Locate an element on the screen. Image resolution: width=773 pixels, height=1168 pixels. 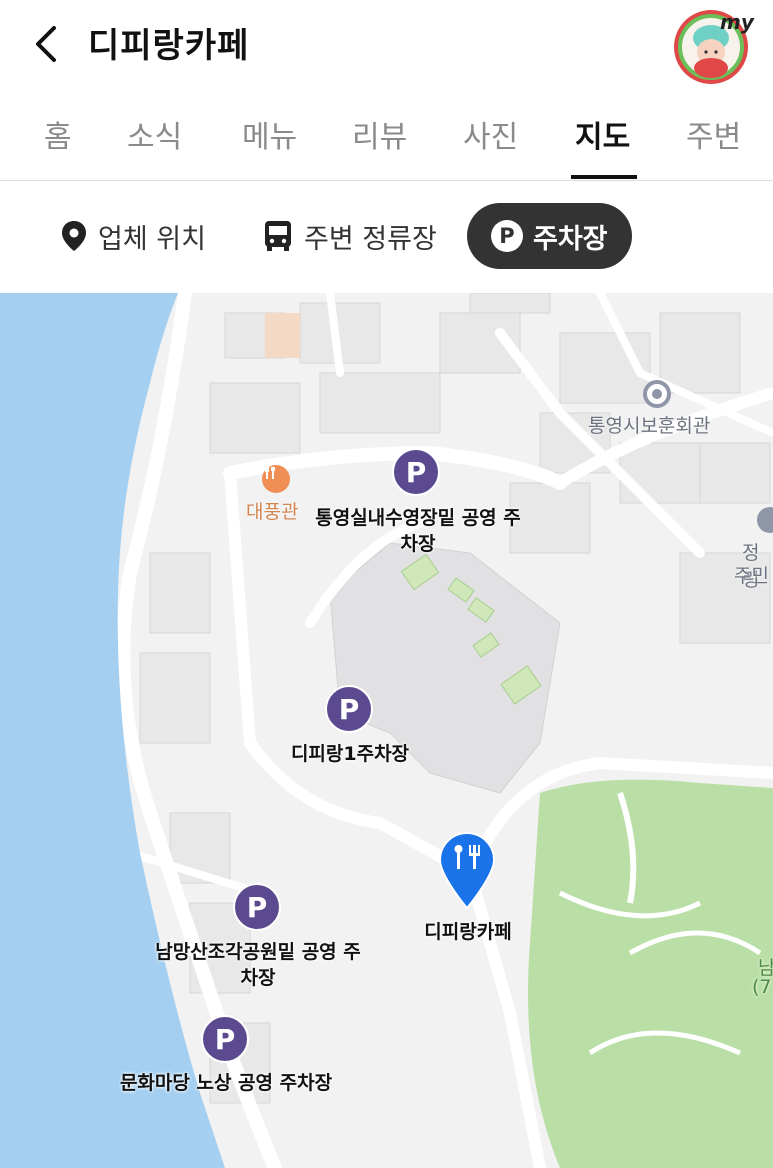
parking-label-3: 남망산조각공원밑 공영 주 차장 is located at coordinates (258, 965).